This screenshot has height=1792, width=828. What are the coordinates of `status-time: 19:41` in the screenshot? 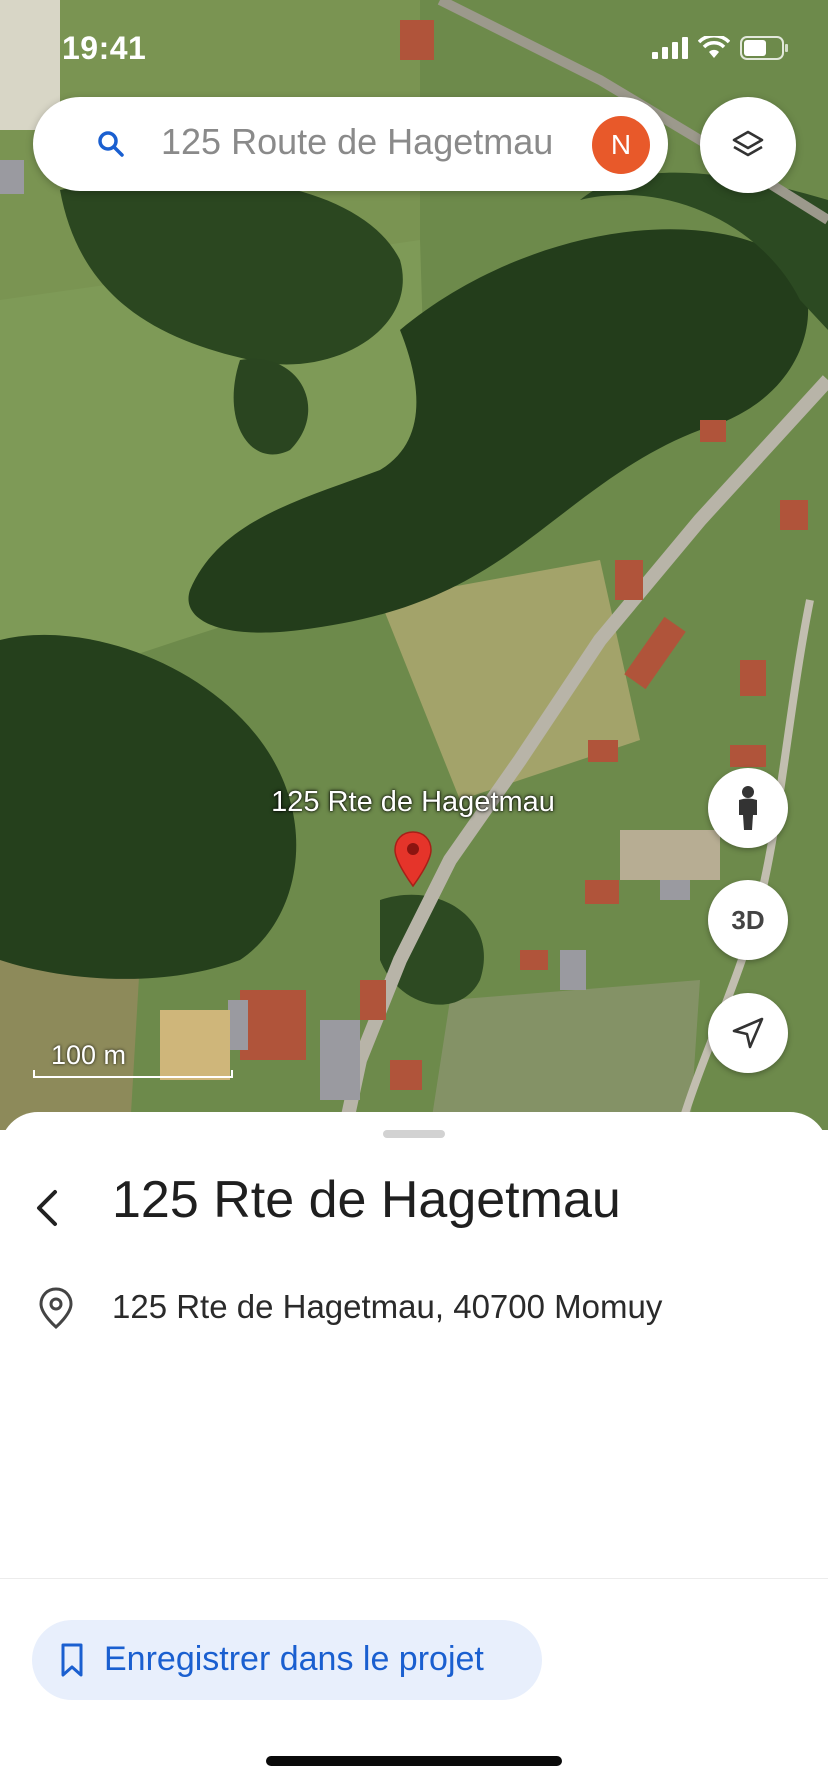 It's located at (104, 48).